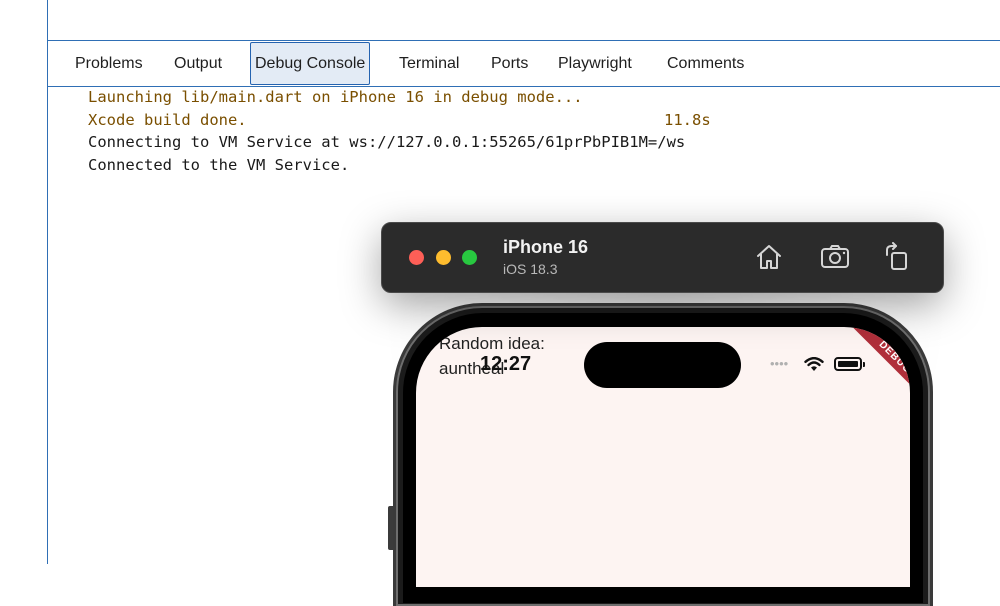  What do you see at coordinates (167, 119) in the screenshot?
I see `console-line-text: Xcode build done.` at bounding box center [167, 119].